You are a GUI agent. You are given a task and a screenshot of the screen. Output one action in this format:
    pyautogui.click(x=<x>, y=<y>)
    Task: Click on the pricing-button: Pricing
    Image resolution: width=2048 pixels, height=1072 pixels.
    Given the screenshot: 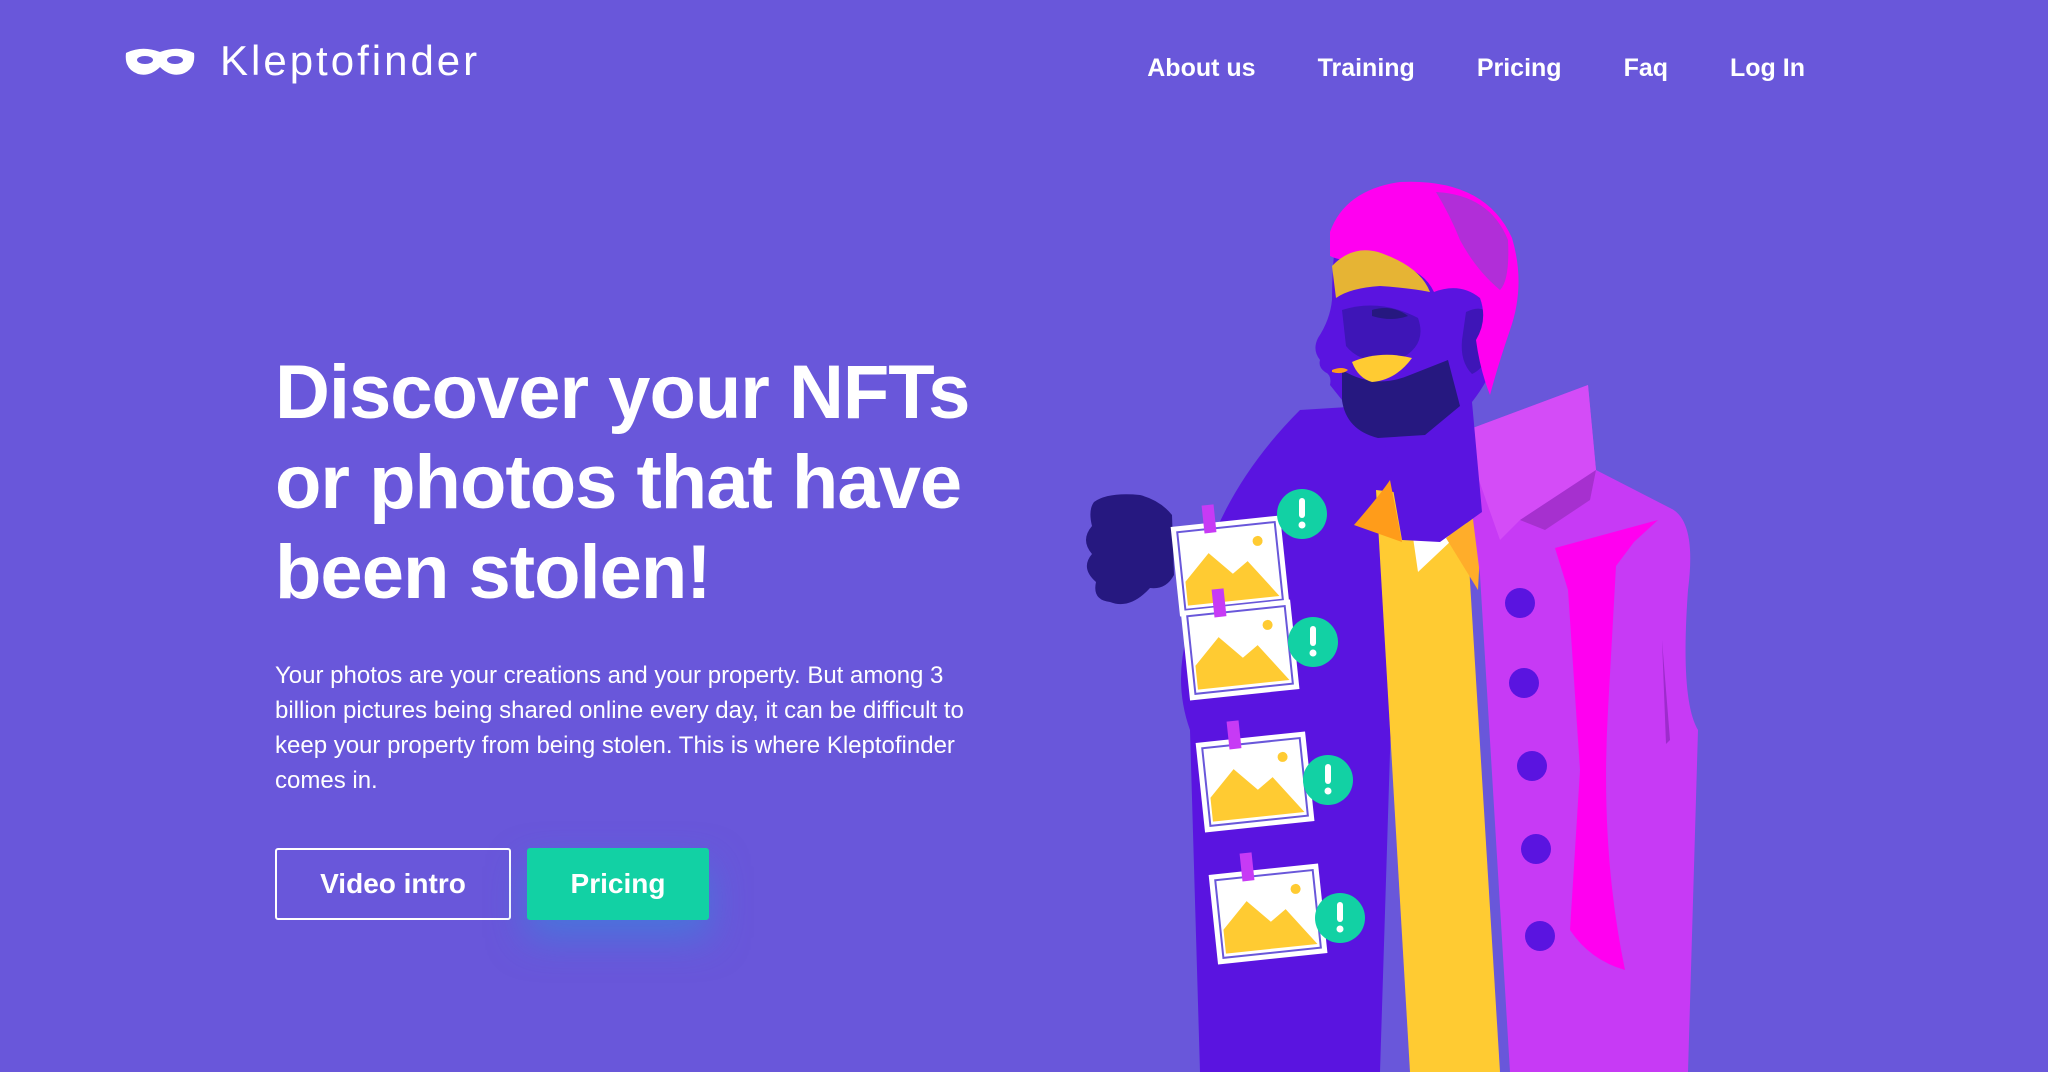 What is the action you would take?
    pyautogui.click(x=618, y=884)
    